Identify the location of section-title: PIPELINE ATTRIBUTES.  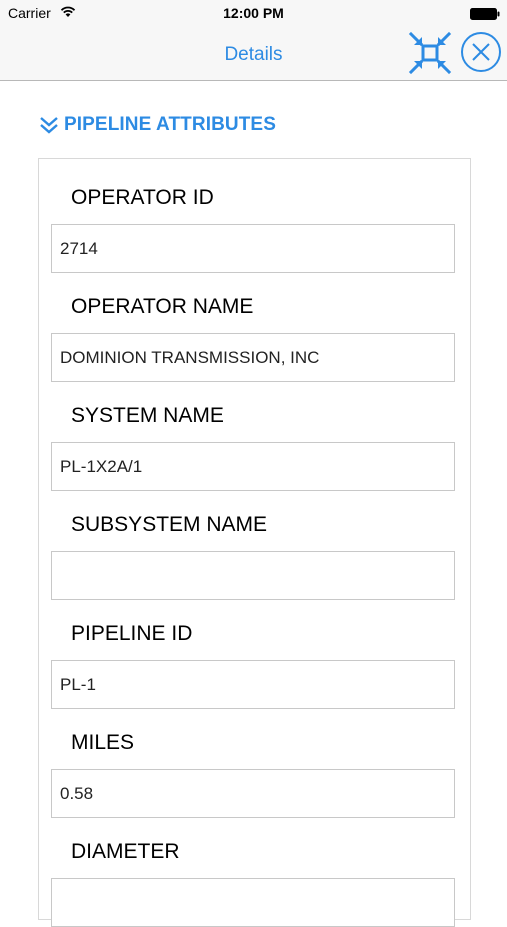
(170, 124).